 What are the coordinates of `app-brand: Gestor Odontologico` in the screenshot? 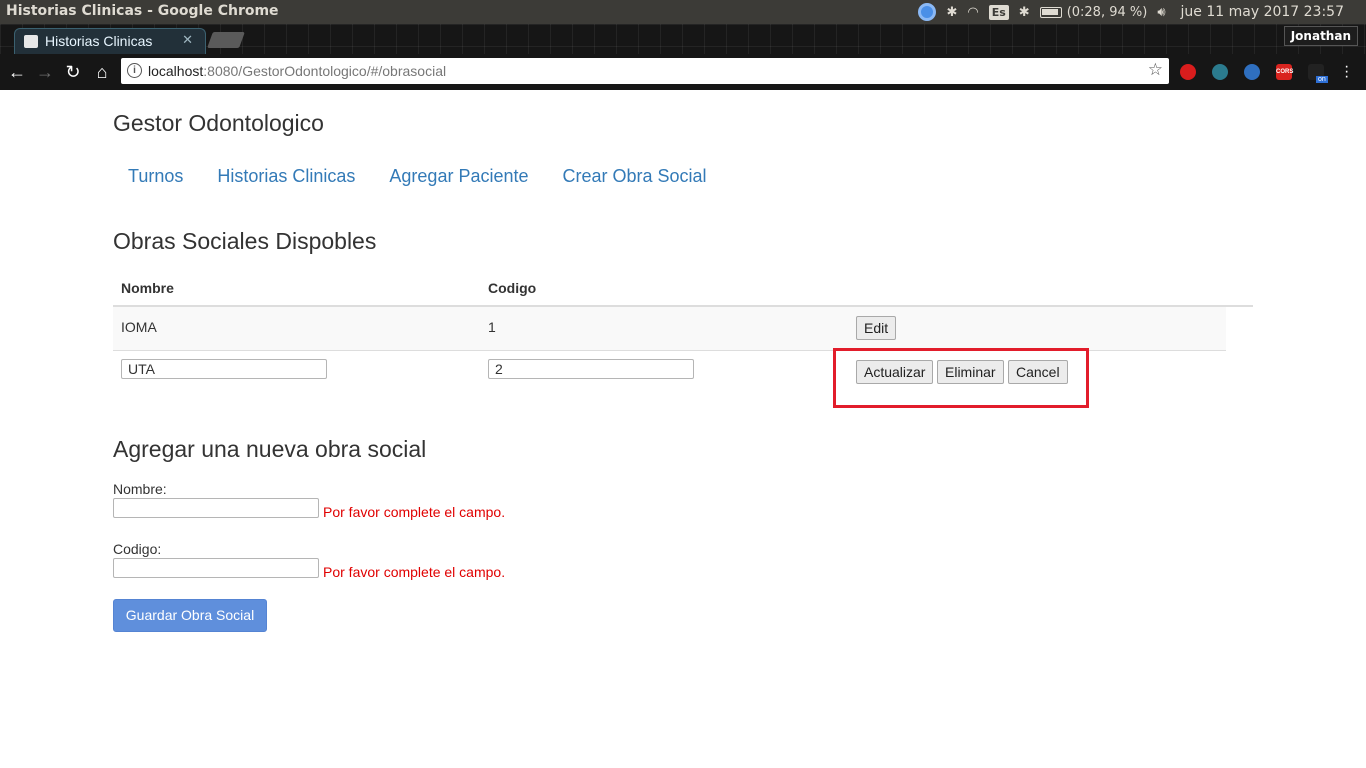 It's located at (218, 123).